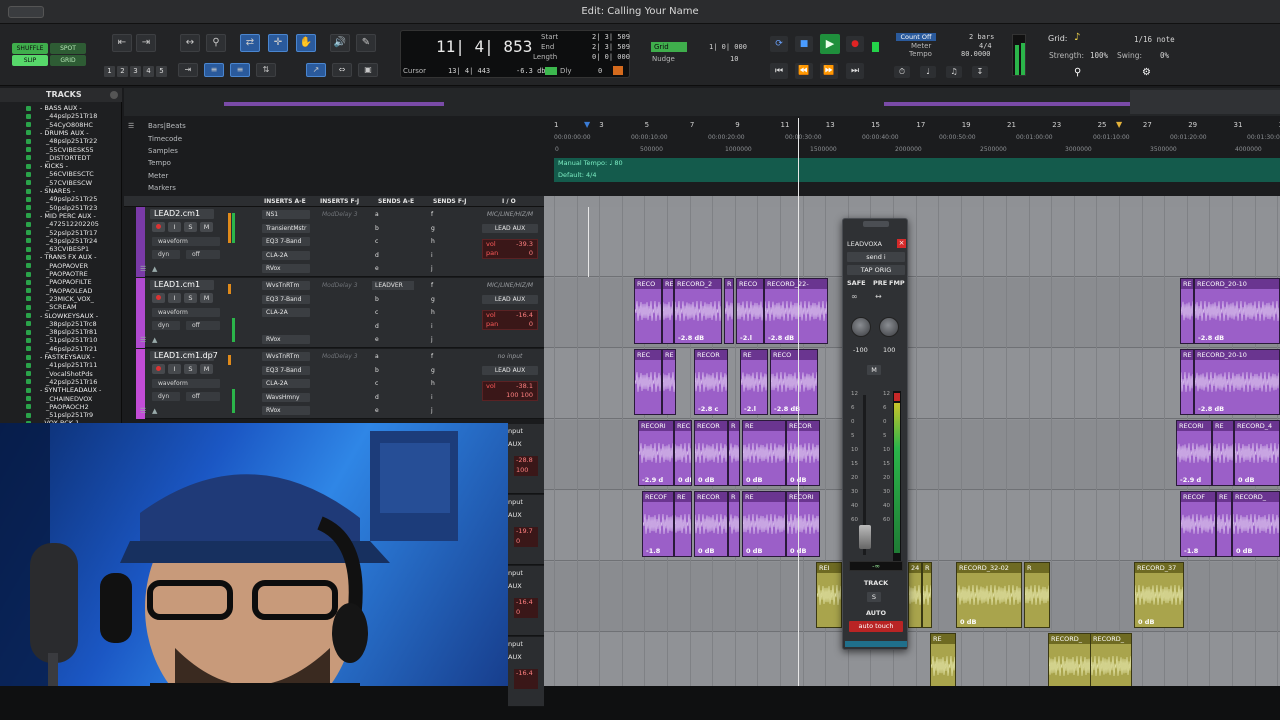 This screenshot has height=720, width=1280. Describe the element at coordinates (393, 228) in the screenshot. I see `send-slot-a-e: b` at that location.